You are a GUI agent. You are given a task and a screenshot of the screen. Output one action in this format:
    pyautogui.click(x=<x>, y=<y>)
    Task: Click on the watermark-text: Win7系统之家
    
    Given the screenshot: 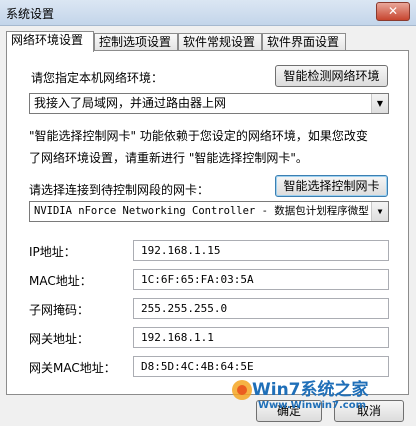 What is the action you would take?
    pyautogui.click(x=310, y=390)
    